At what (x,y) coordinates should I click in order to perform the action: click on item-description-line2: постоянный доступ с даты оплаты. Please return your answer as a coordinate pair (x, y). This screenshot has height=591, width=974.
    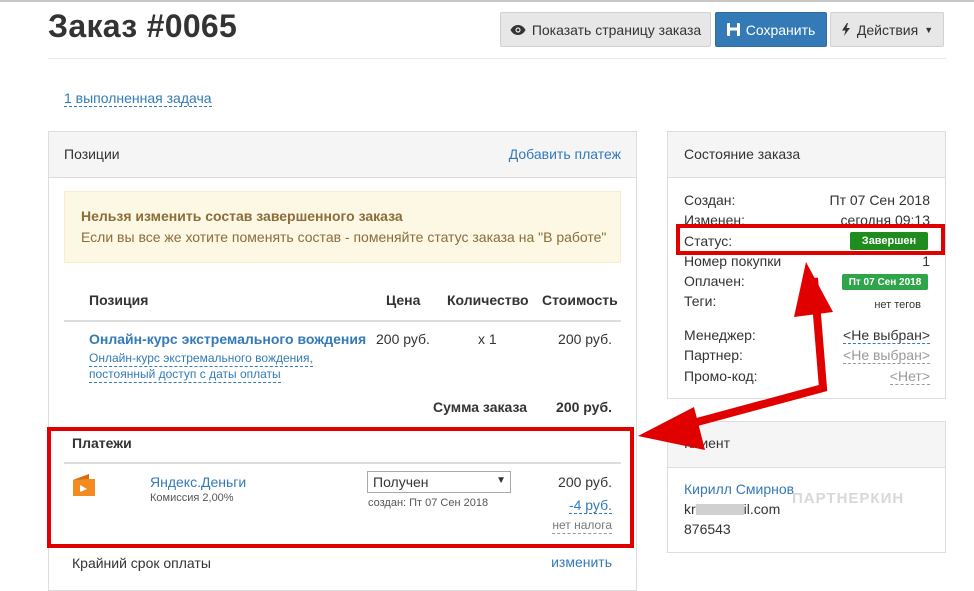
    Looking at the image, I should click on (185, 374).